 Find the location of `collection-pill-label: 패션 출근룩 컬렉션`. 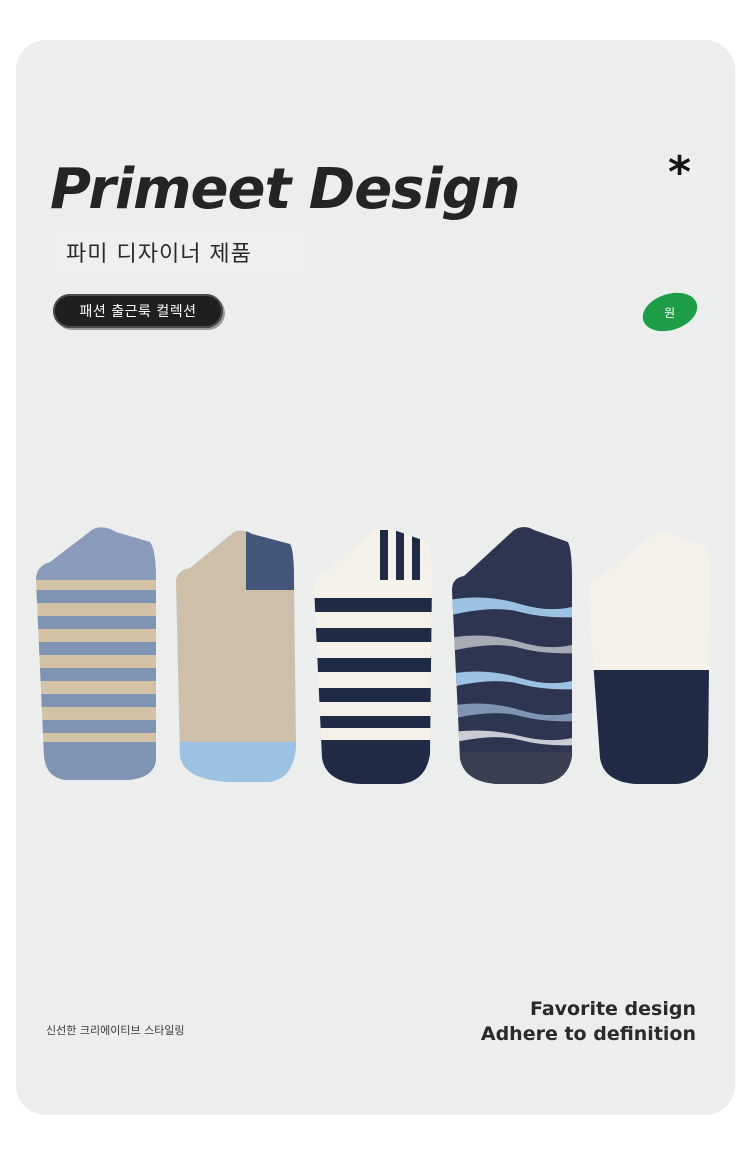

collection-pill-label: 패션 출근룩 컬렉션 is located at coordinates (138, 312).